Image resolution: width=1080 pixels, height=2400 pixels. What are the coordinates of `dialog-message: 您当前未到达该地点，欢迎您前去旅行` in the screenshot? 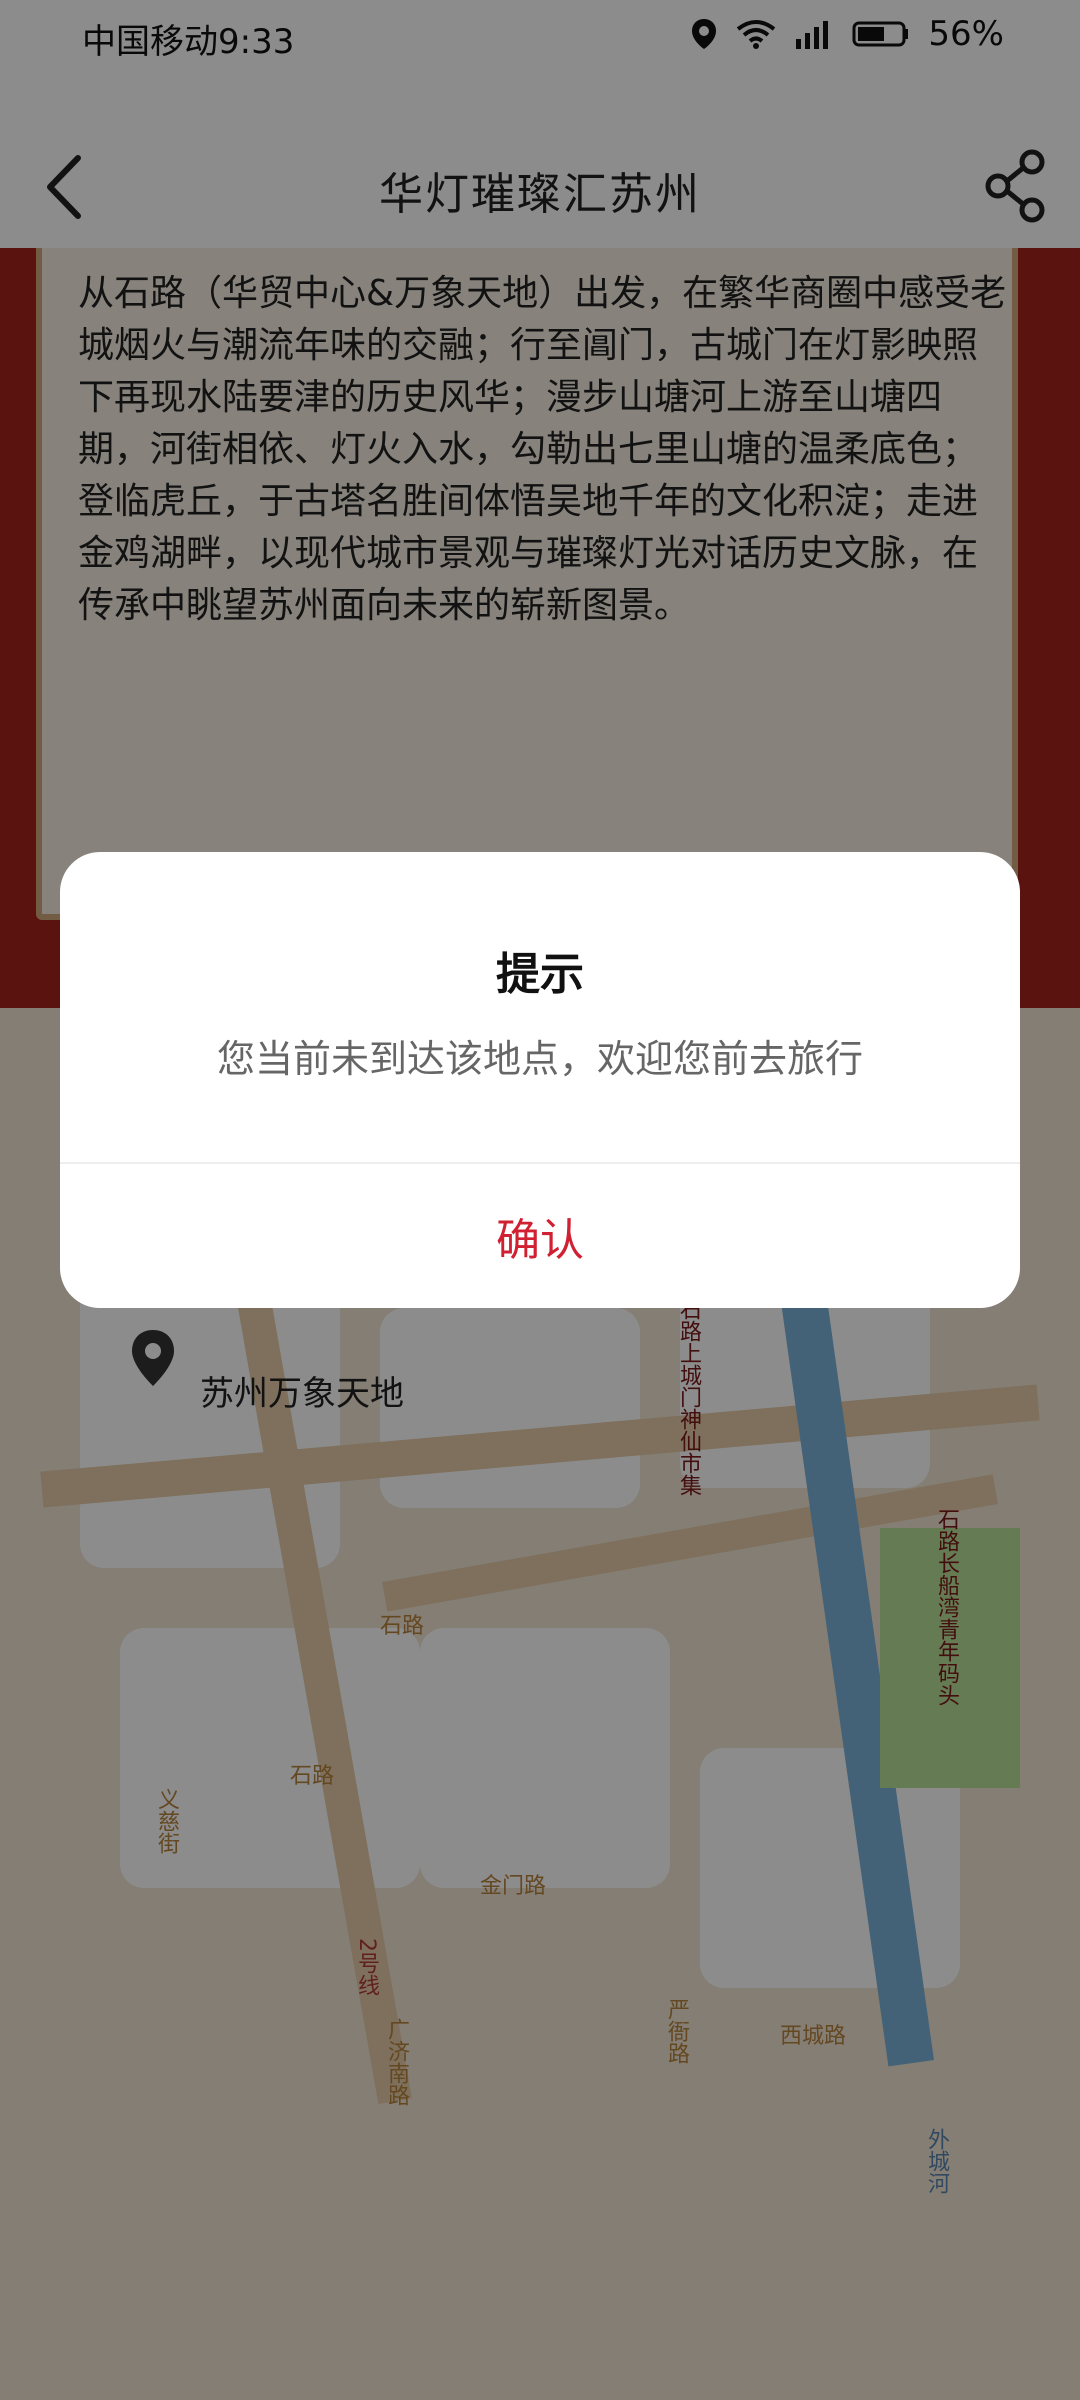 It's located at (540, 1055).